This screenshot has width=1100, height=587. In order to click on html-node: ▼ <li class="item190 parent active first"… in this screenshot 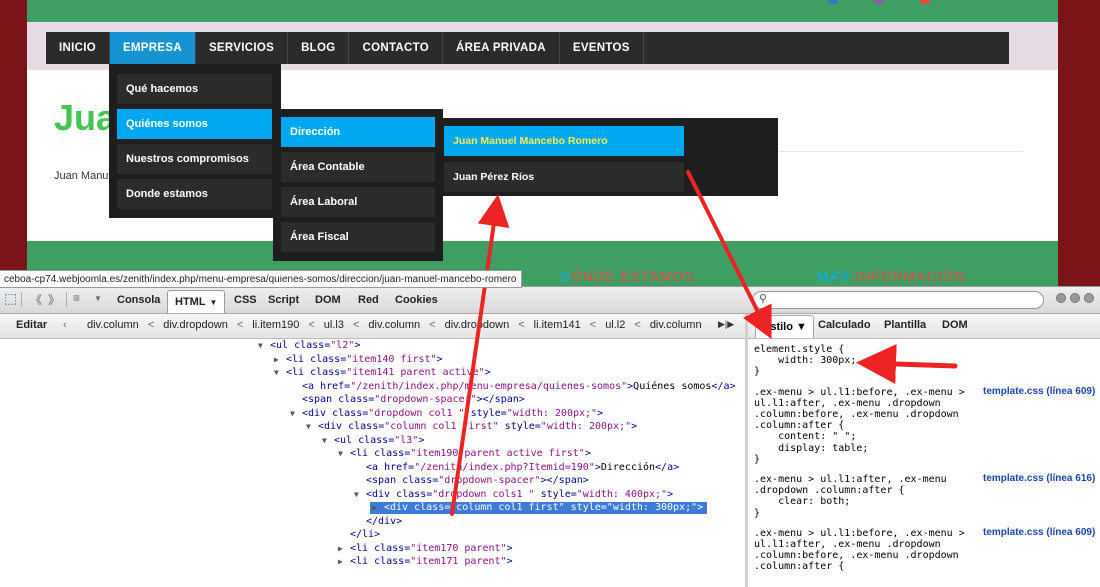, I will do `click(464, 454)`.